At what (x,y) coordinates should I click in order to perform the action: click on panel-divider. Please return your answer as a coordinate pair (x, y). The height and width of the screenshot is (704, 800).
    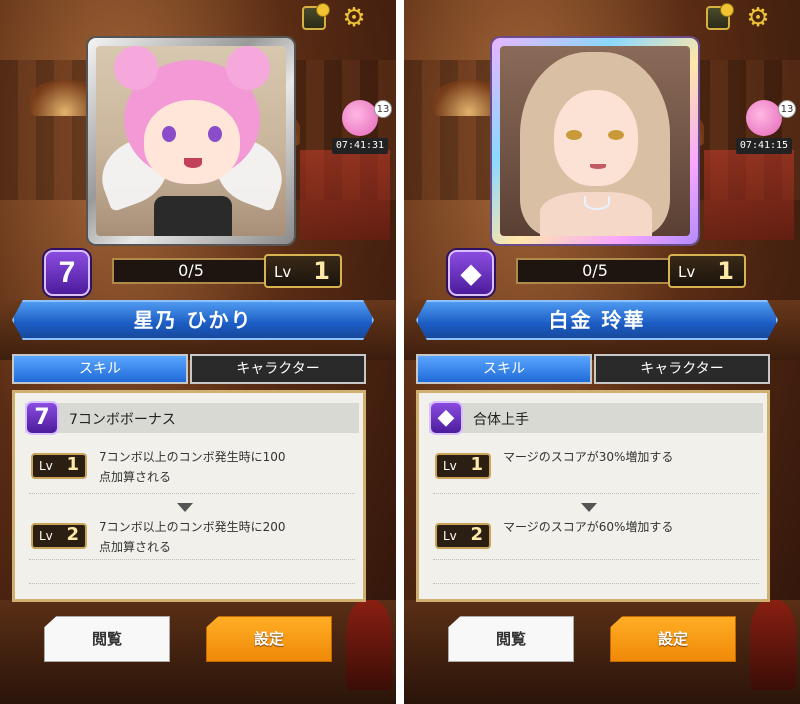
    Looking at the image, I should click on (400, 352).